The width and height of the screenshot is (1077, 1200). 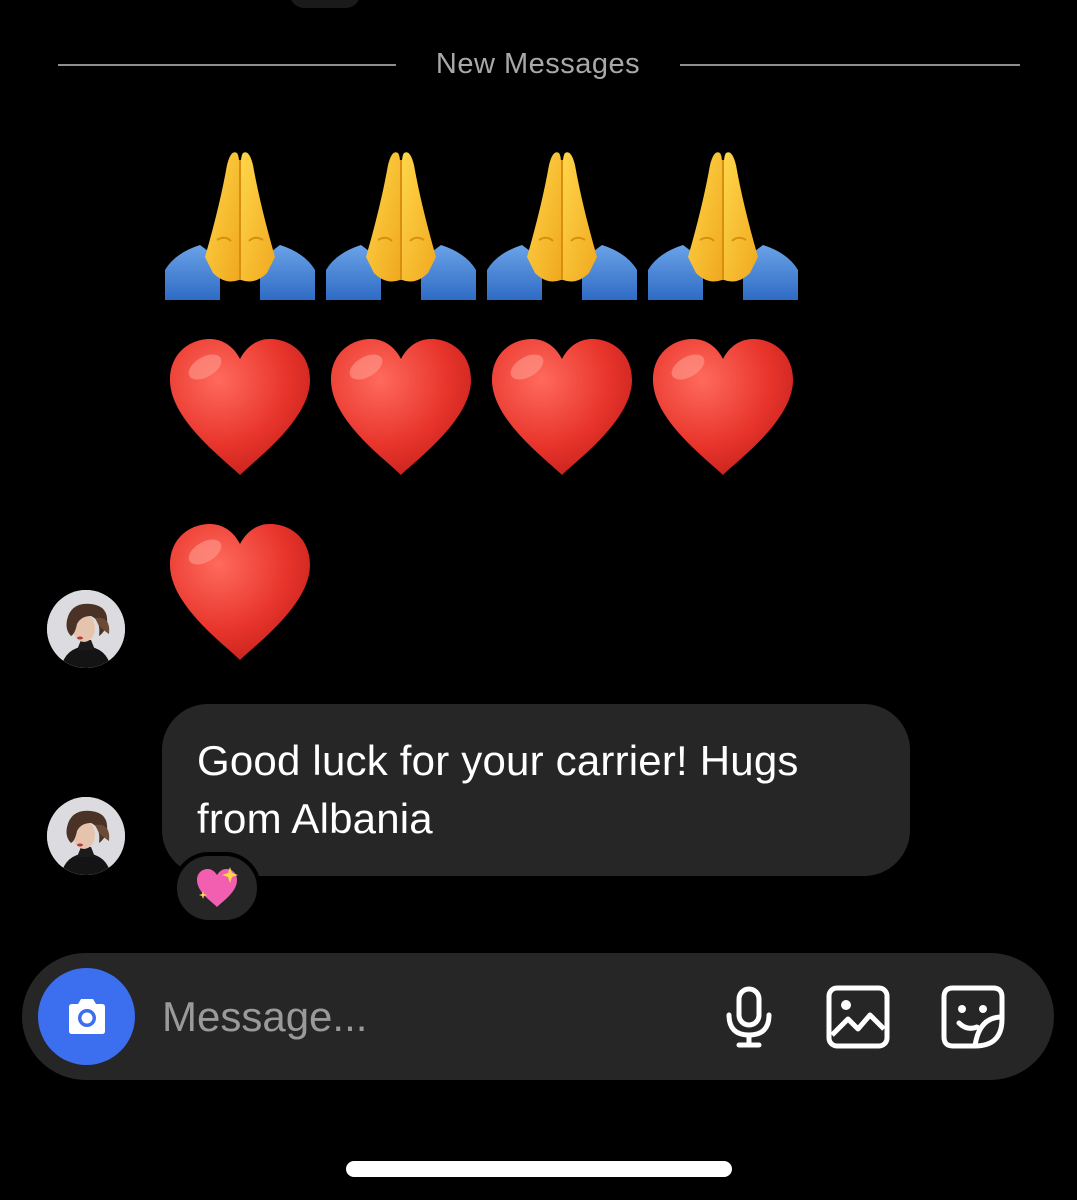 I want to click on message-composer, so click(x=538, y=1016).